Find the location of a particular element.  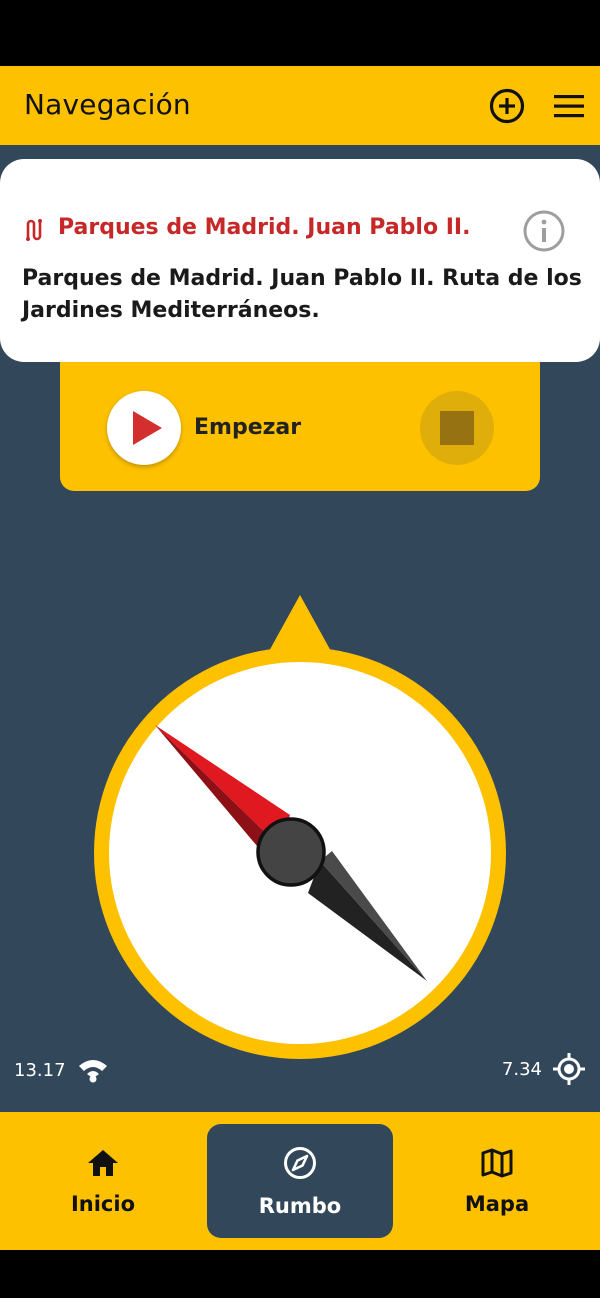

gps-accuracy-value: 7.34 is located at coordinates (521, 1069).